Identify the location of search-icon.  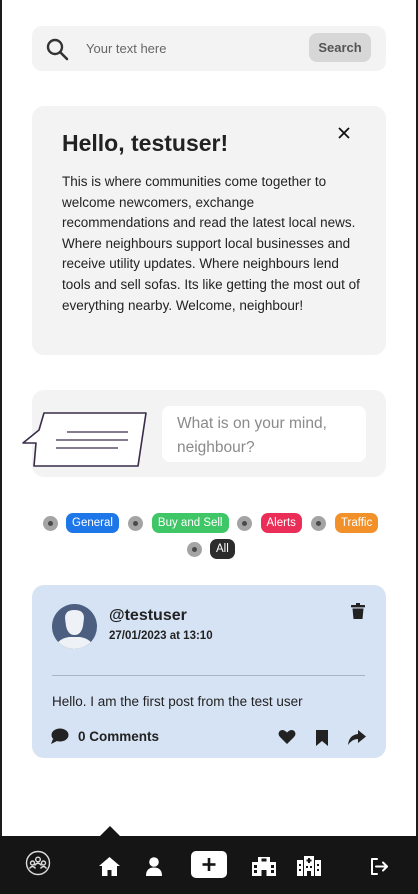
(57, 51).